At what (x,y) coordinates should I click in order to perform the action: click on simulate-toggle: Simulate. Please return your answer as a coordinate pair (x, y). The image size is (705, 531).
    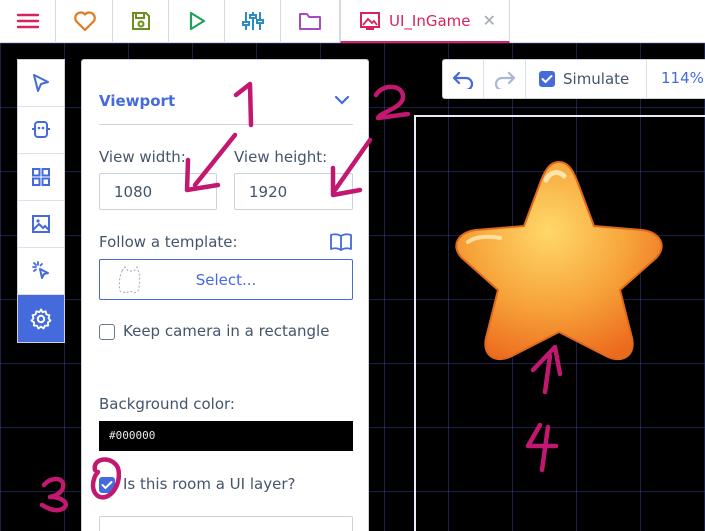
    Looking at the image, I should click on (587, 79).